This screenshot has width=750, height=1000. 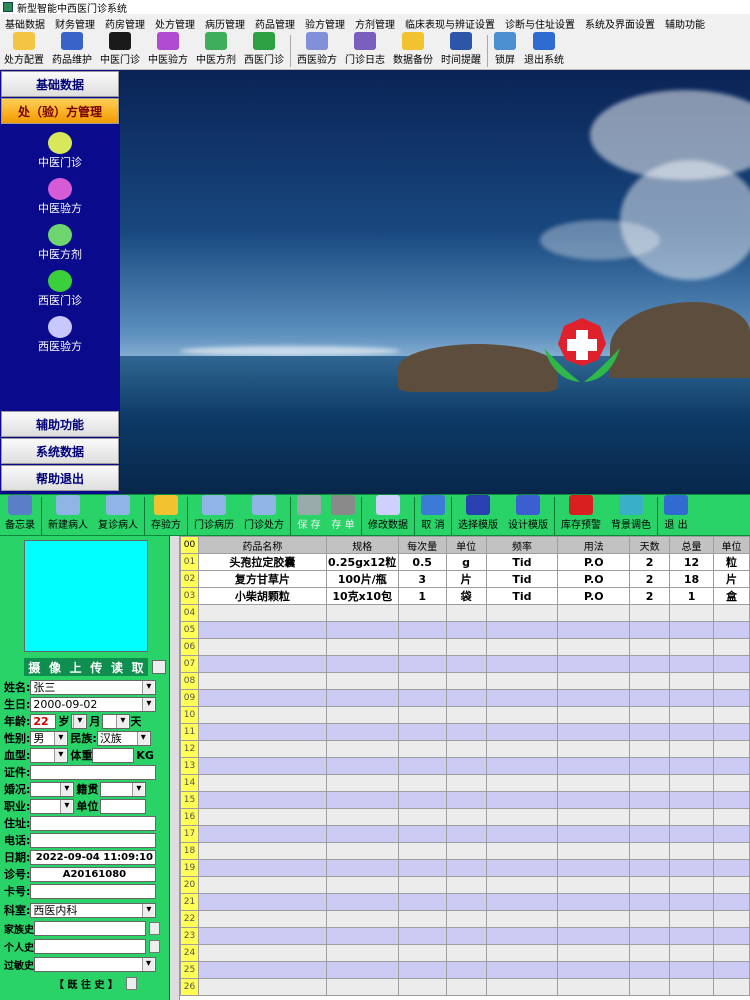 What do you see at coordinates (731, 579) in the screenshot?
I see `grid-cell: 片` at bounding box center [731, 579].